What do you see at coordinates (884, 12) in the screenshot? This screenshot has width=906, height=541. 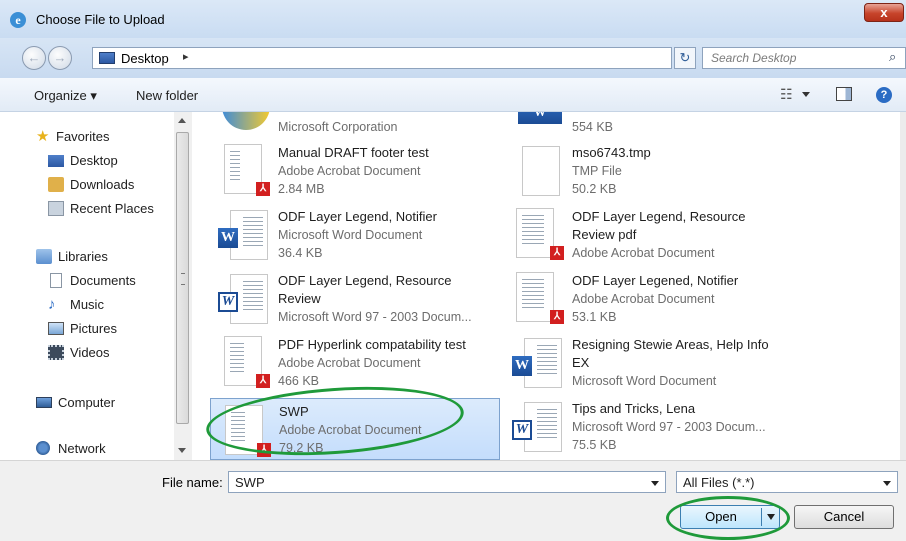 I see `close-button: x` at bounding box center [884, 12].